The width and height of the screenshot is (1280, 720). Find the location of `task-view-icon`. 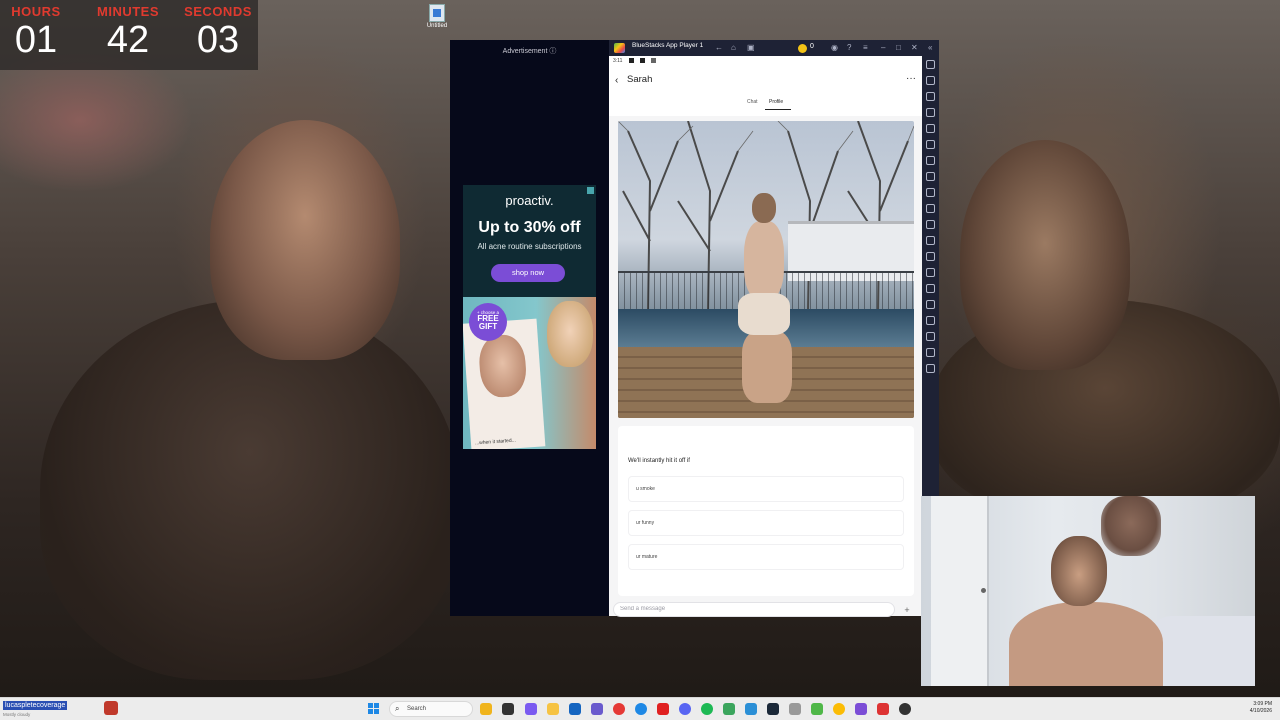

task-view-icon is located at coordinates (508, 709).